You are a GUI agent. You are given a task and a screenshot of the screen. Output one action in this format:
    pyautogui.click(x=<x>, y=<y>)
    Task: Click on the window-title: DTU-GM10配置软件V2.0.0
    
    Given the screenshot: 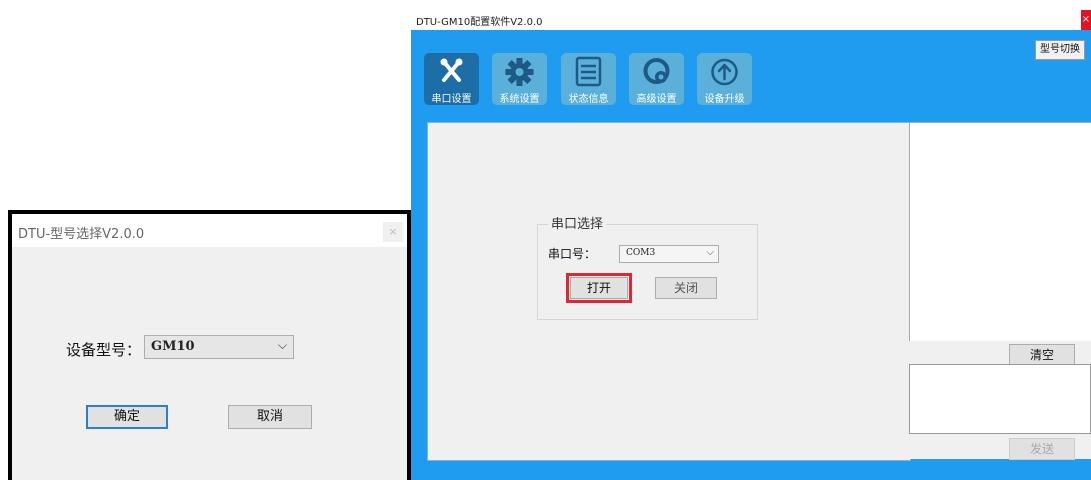 What is the action you would take?
    pyautogui.click(x=479, y=22)
    